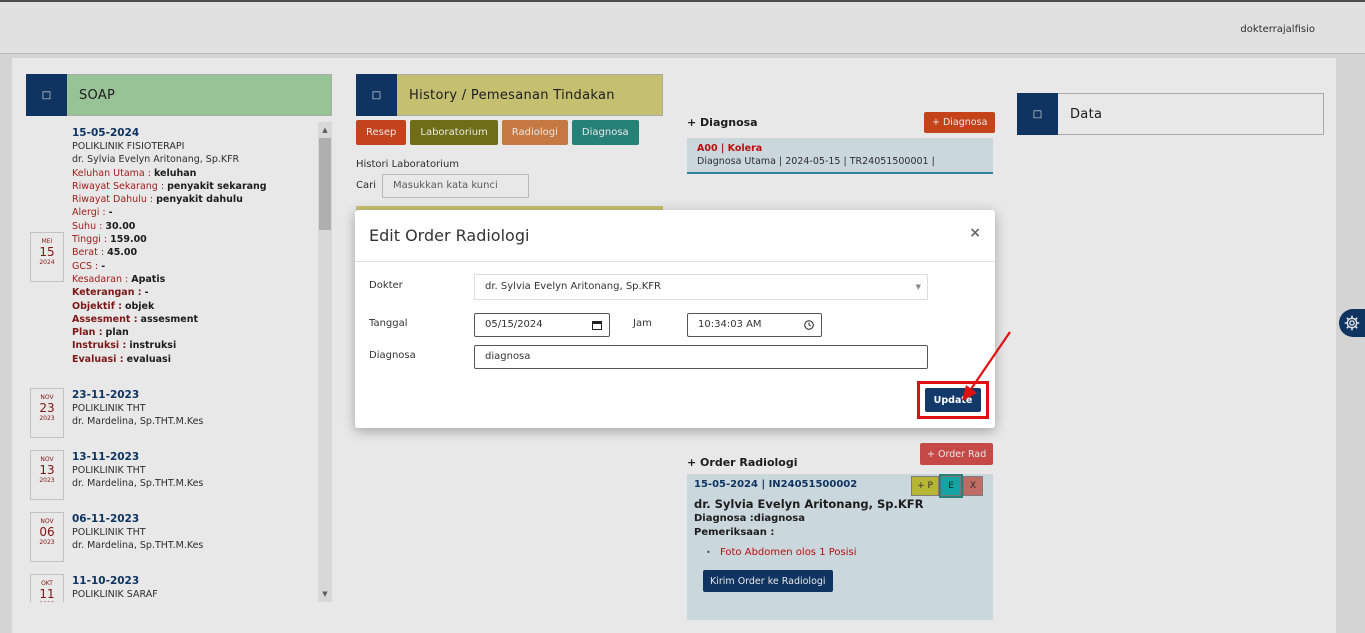 Image resolution: width=1365 pixels, height=633 pixels. Describe the element at coordinates (809, 325) in the screenshot. I see `clock-icon` at that location.